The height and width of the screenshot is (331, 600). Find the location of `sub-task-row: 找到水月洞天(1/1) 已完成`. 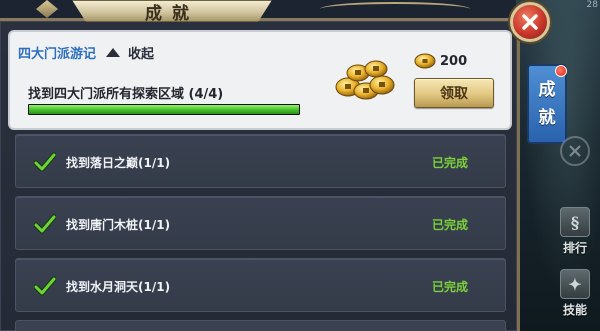

sub-task-row: 找到水月洞天(1/1) 已完成 is located at coordinates (260, 285).